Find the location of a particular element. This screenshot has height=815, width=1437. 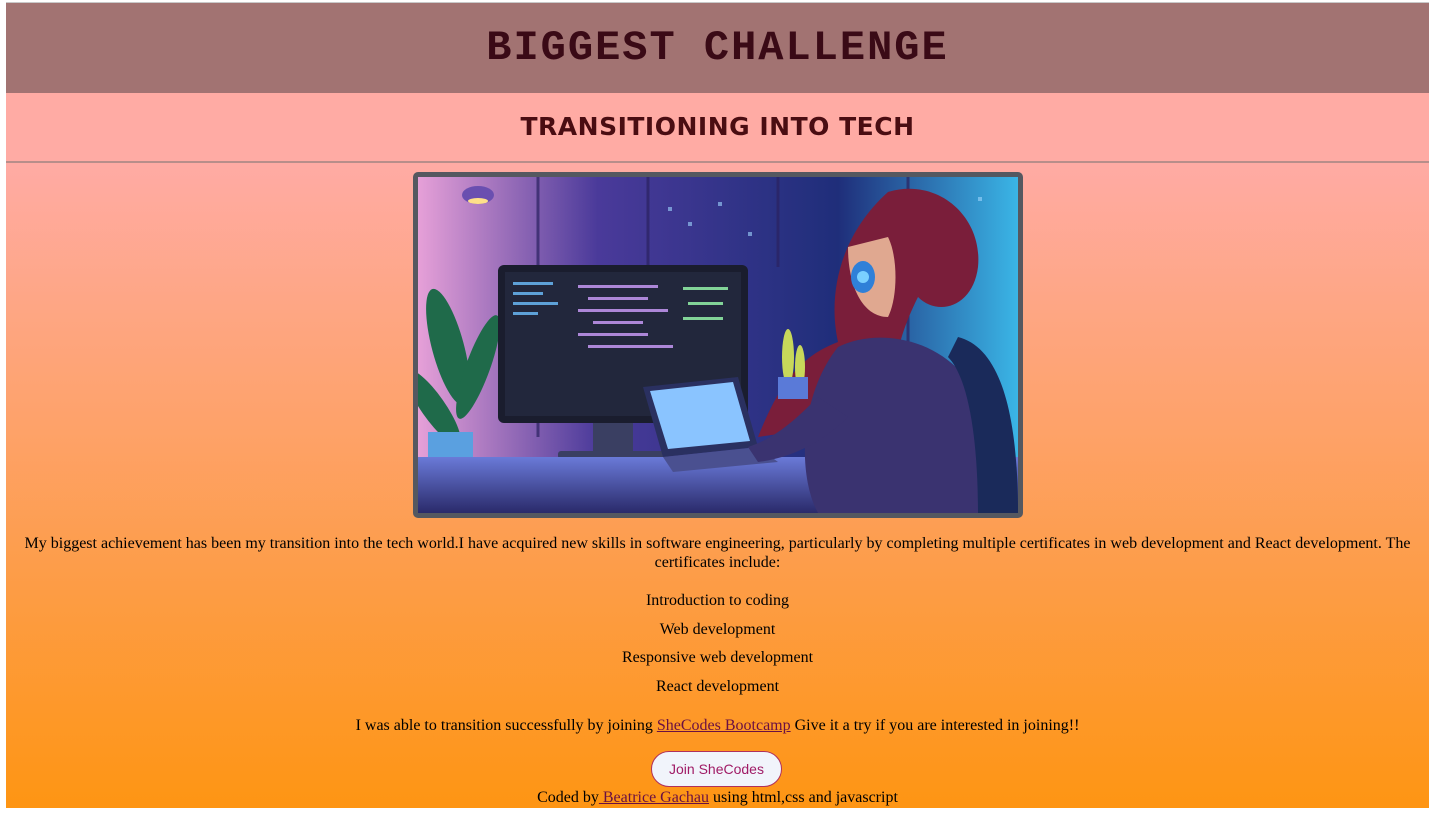

page-title: BIGGEST CHALLENGE is located at coordinates (717, 48).